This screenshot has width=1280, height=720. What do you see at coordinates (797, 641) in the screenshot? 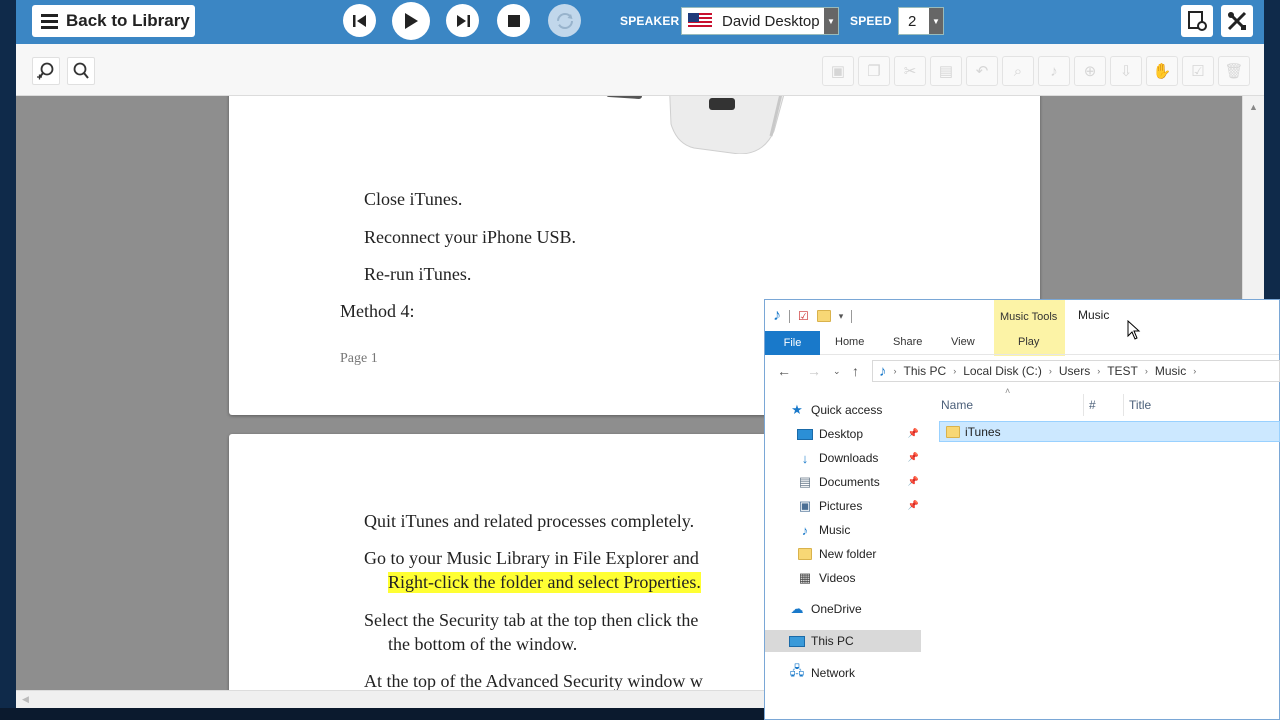
I see `computer-icon` at bounding box center [797, 641].